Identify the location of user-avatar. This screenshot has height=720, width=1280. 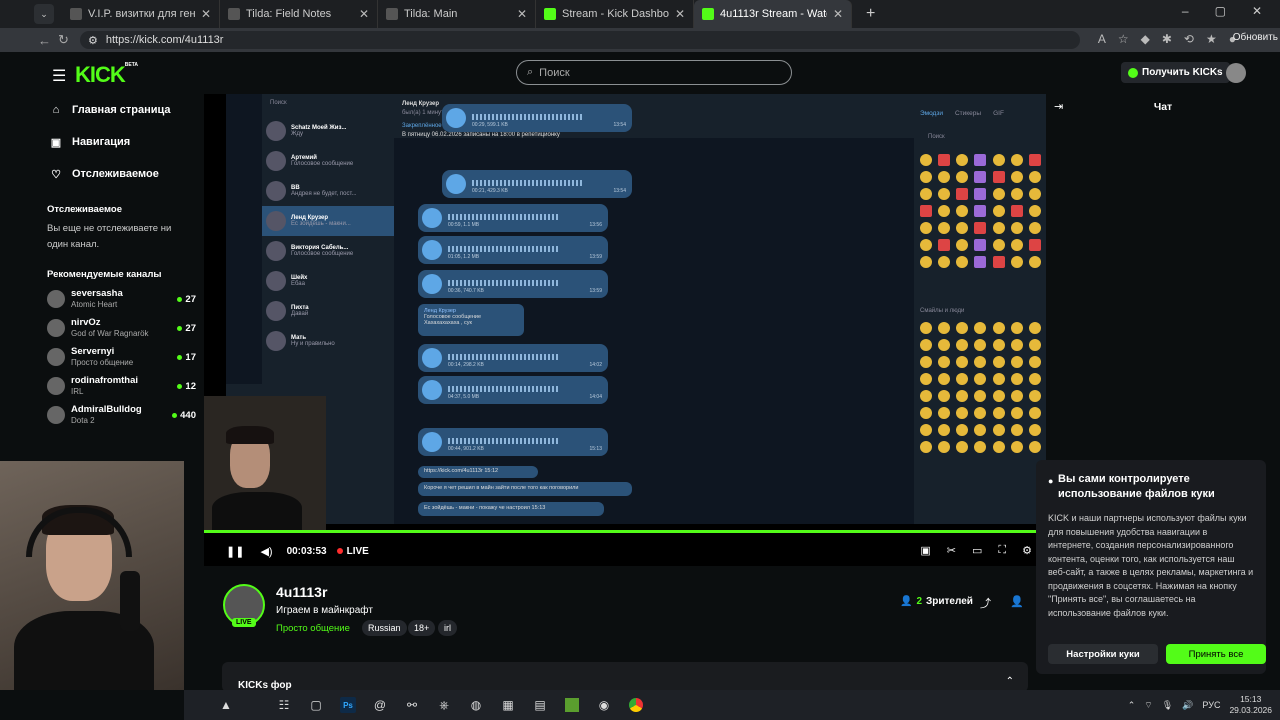
(1236, 73).